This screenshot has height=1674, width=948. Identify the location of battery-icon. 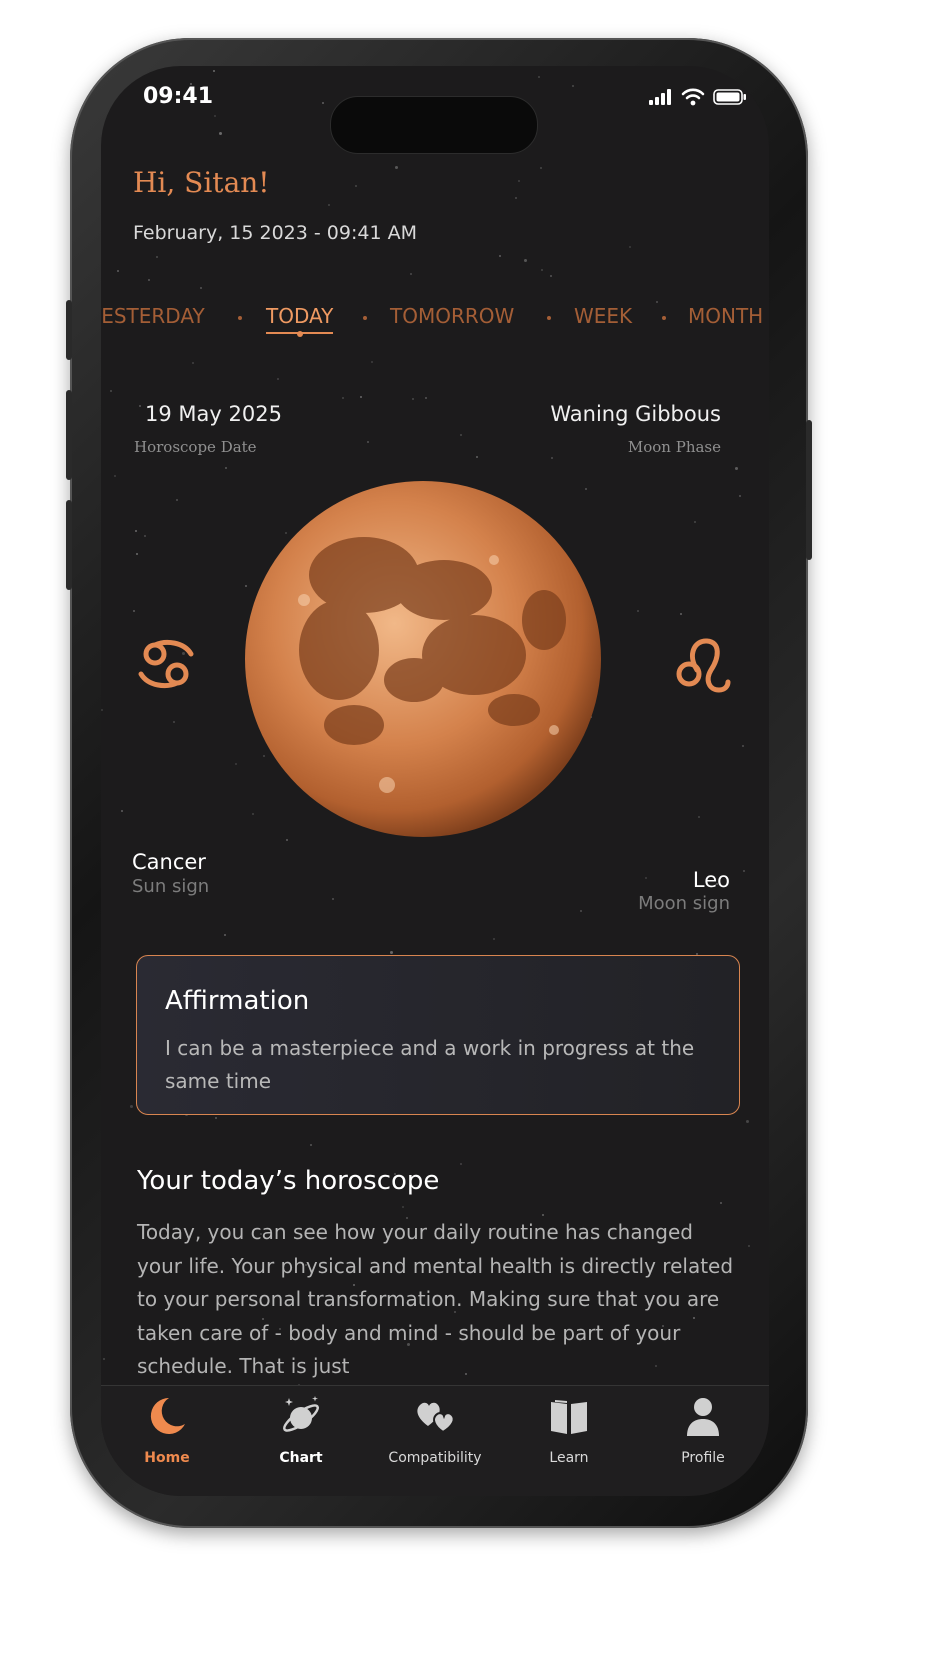
(729, 97).